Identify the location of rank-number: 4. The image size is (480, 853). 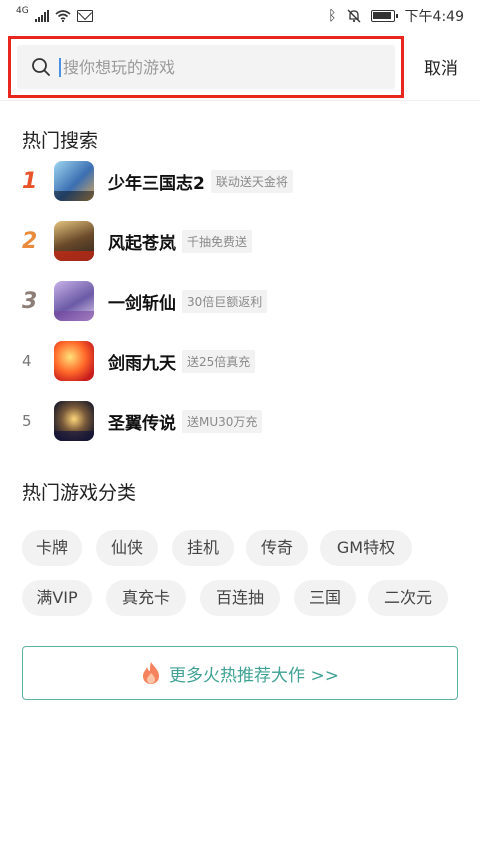
(27, 361).